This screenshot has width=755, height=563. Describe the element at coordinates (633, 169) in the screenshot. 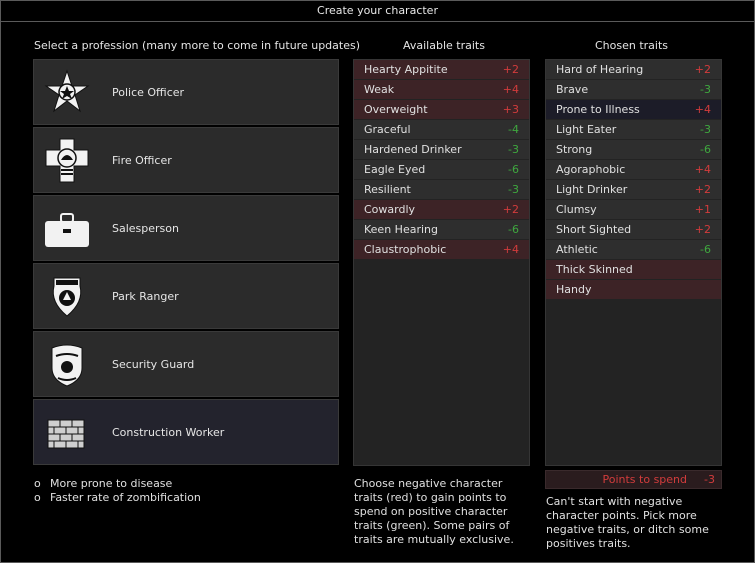

I see `trait-row: Agoraphobic +4` at that location.